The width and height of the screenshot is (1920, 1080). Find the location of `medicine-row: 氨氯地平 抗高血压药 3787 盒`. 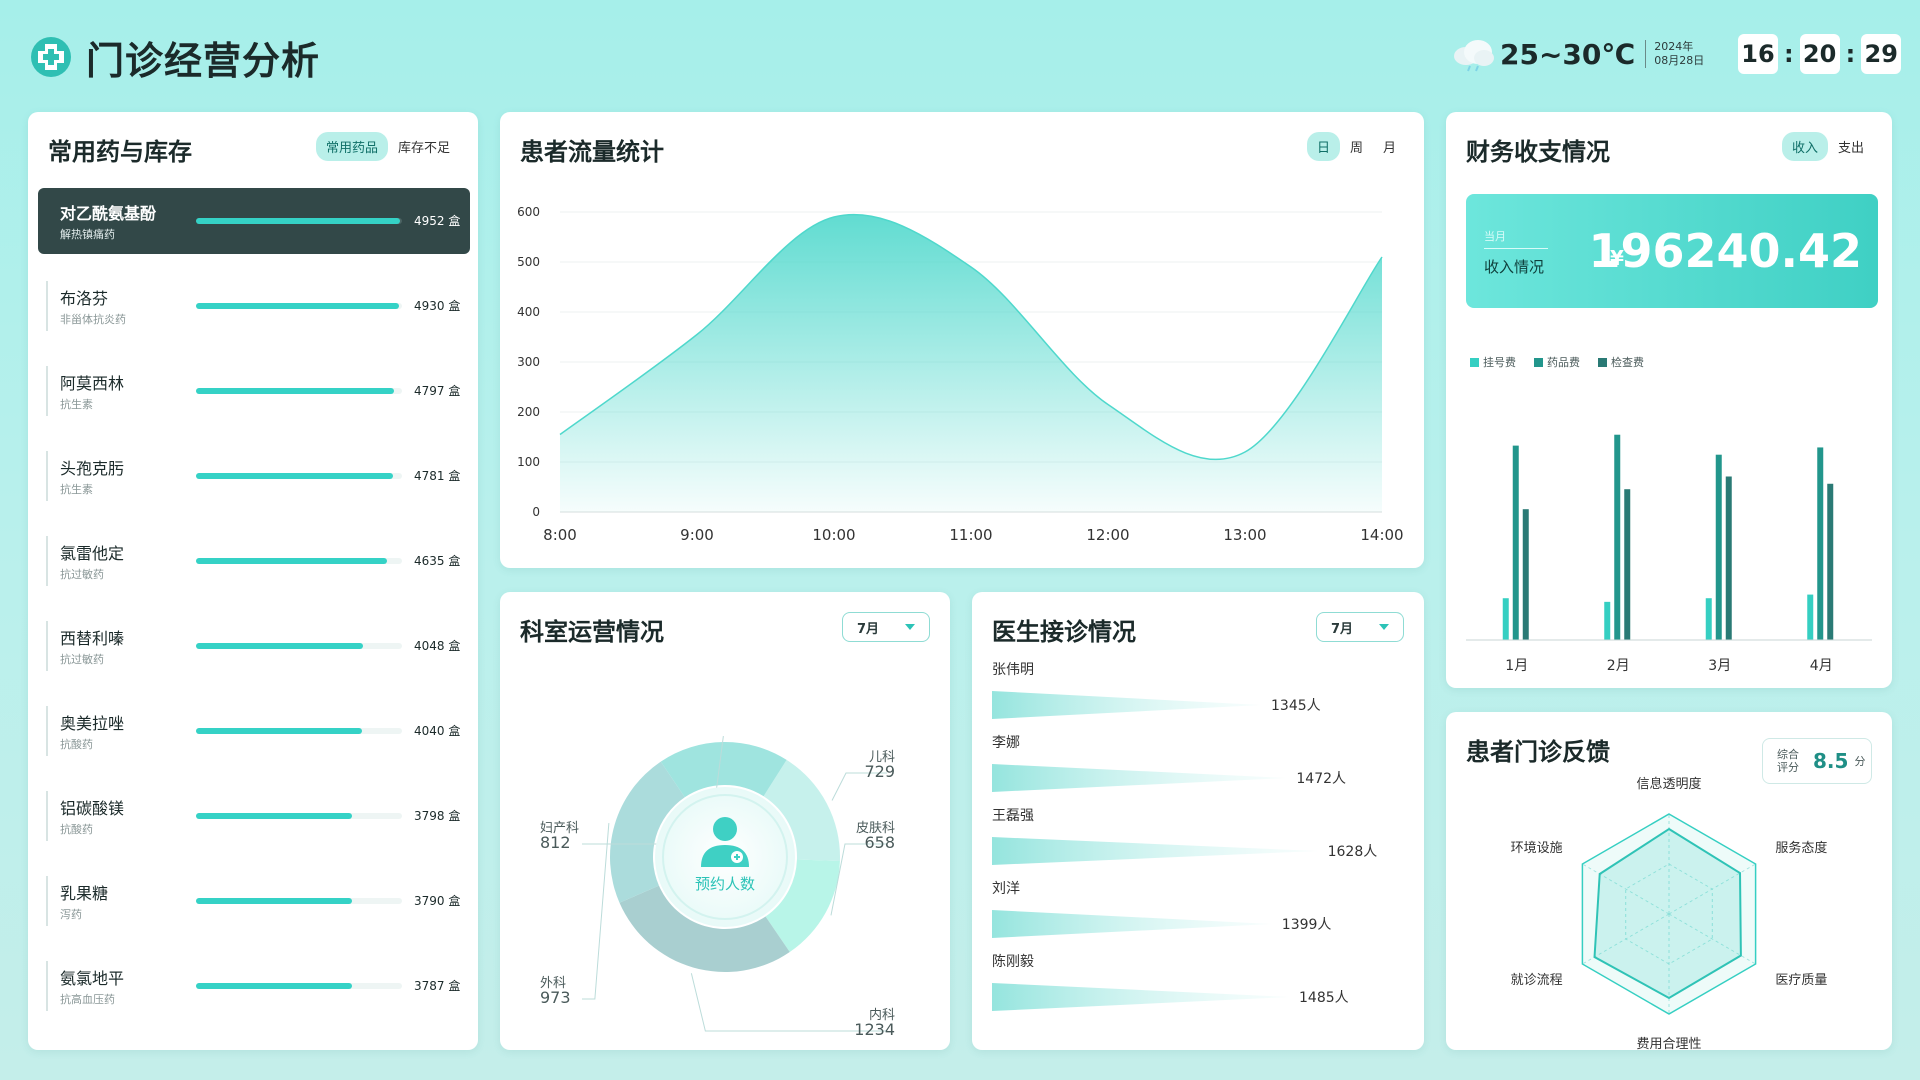

medicine-row: 氨氯地平 抗高血压药 3787 盒 is located at coordinates (254, 986).